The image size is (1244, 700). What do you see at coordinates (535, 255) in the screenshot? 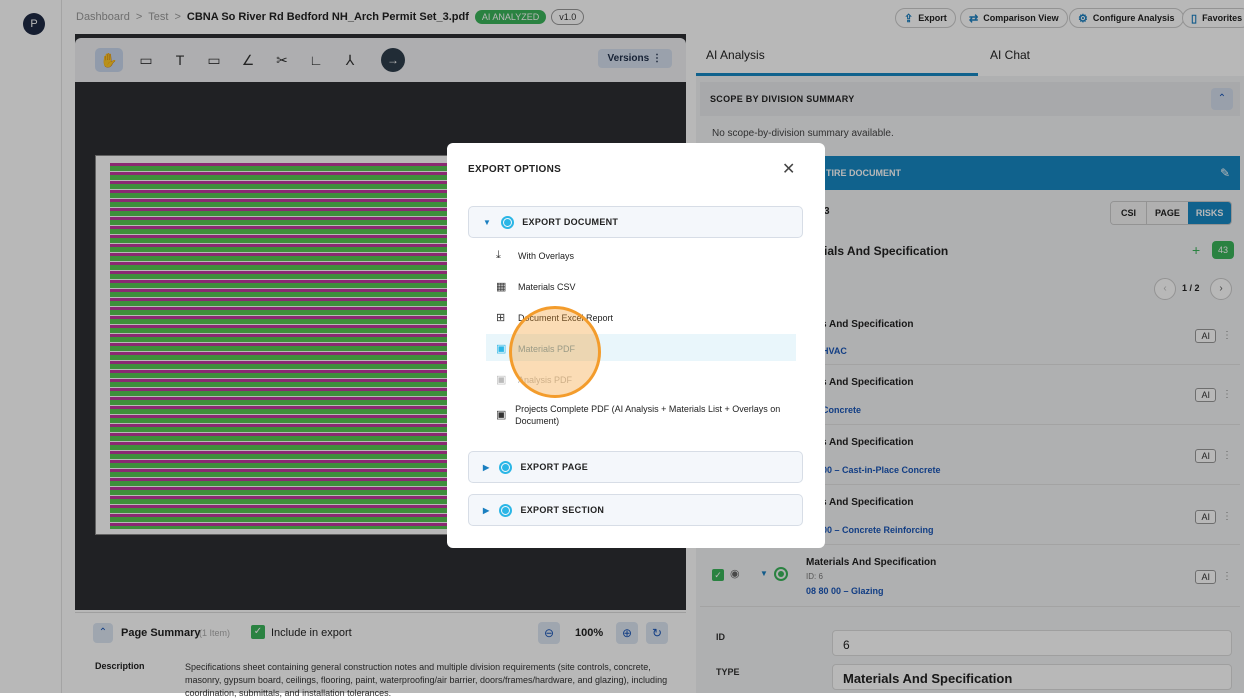
I see `option-with-overlays: ⤓ With Overlays` at bounding box center [535, 255].